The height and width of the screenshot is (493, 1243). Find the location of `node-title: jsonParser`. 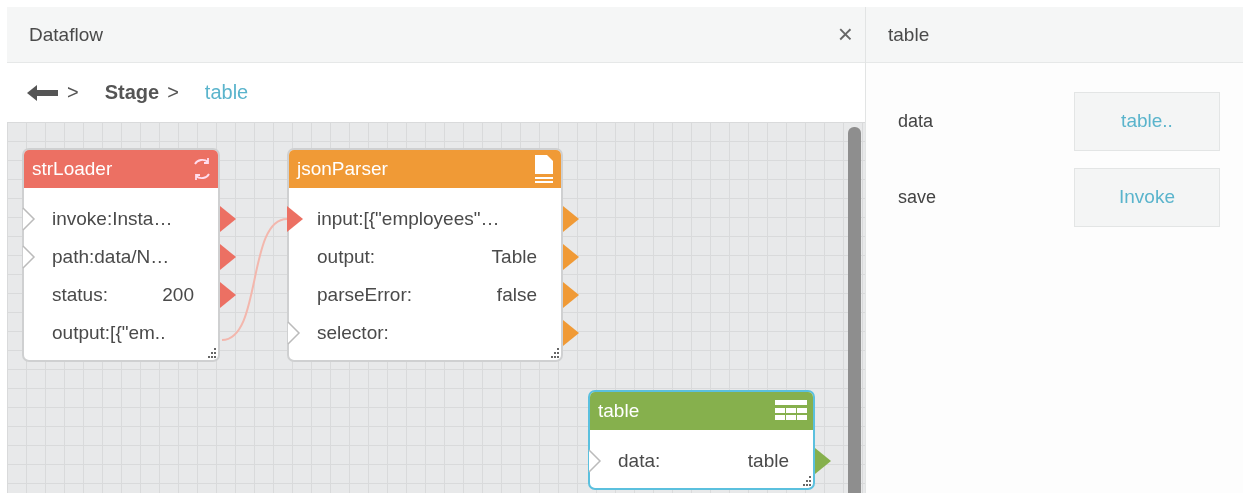

node-title: jsonParser is located at coordinates (342, 169).